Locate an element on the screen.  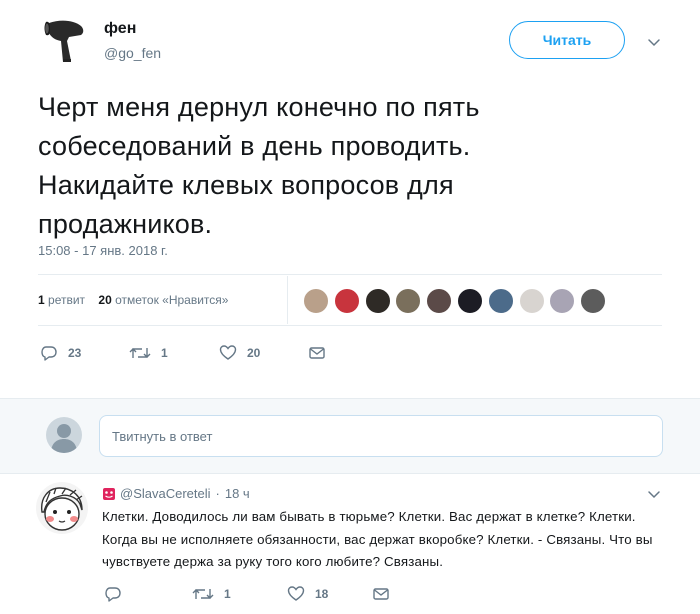
tweet-timestamp: 15:08 - 17 янв. 2018 г. is located at coordinates (103, 250).